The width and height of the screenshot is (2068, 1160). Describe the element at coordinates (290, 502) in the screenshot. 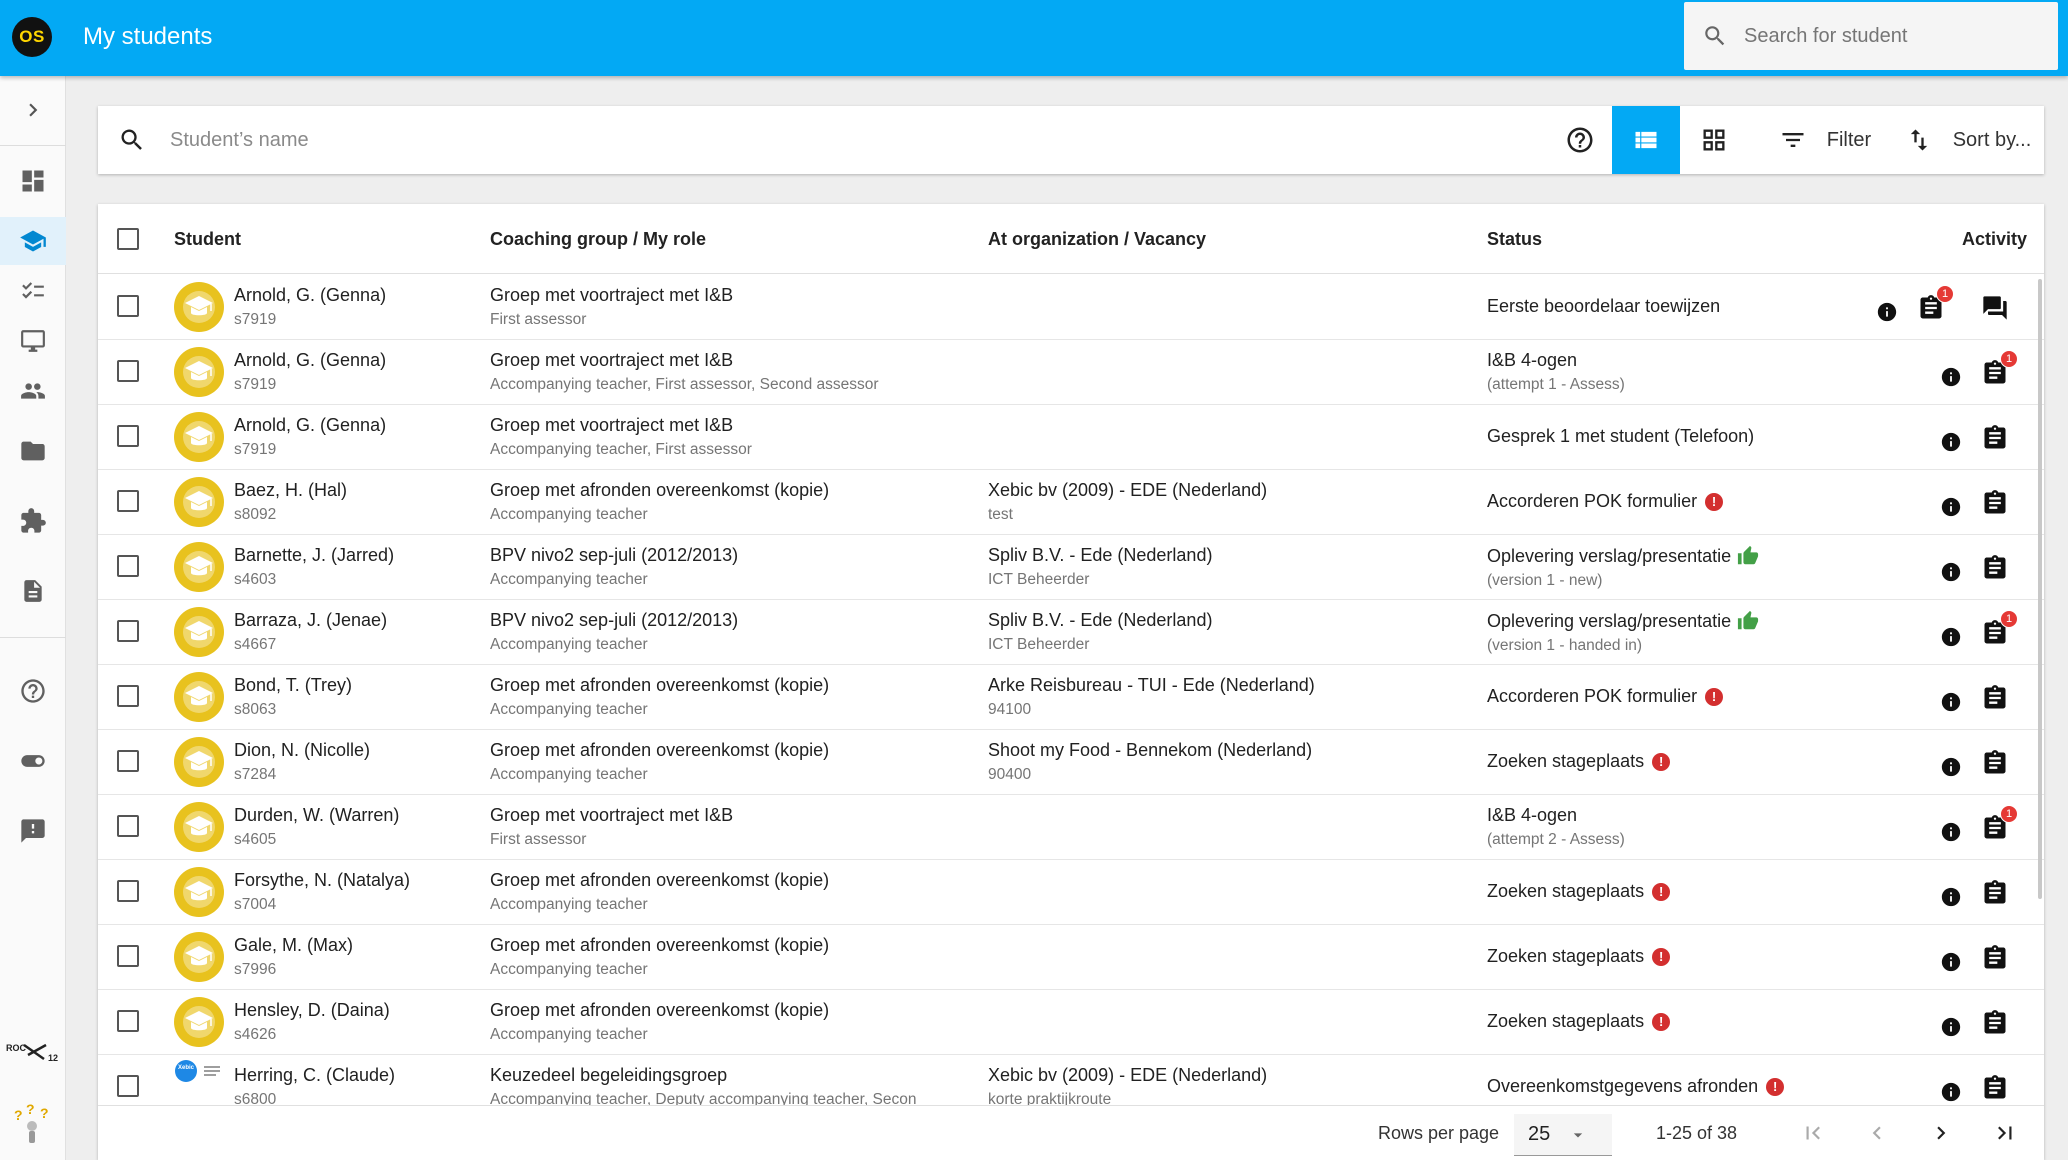

I see `student-cell: Baez, H. (Hal) s8092` at that location.